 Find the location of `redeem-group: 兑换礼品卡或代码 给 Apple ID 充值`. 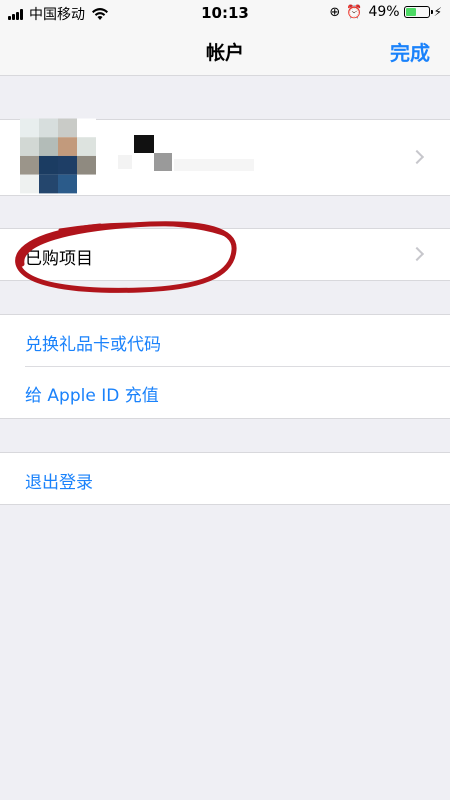

redeem-group: 兑换礼品卡或代码 给 Apple ID 充值 is located at coordinates (225, 366).